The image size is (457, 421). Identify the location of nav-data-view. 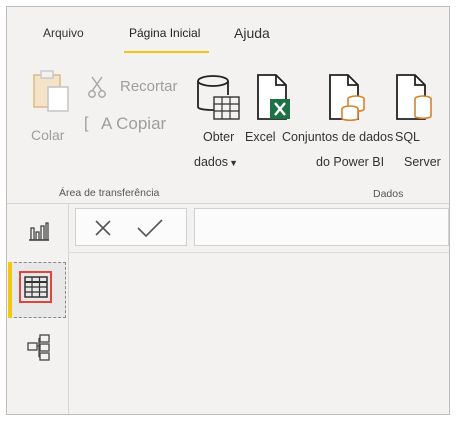
(37, 290).